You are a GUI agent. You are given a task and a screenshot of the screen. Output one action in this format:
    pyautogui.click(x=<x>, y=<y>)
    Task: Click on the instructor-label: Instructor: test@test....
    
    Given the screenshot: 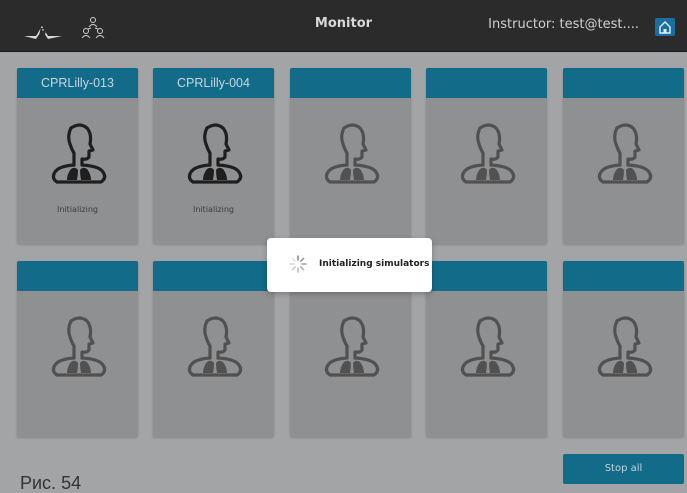 What is the action you would take?
    pyautogui.click(x=563, y=24)
    